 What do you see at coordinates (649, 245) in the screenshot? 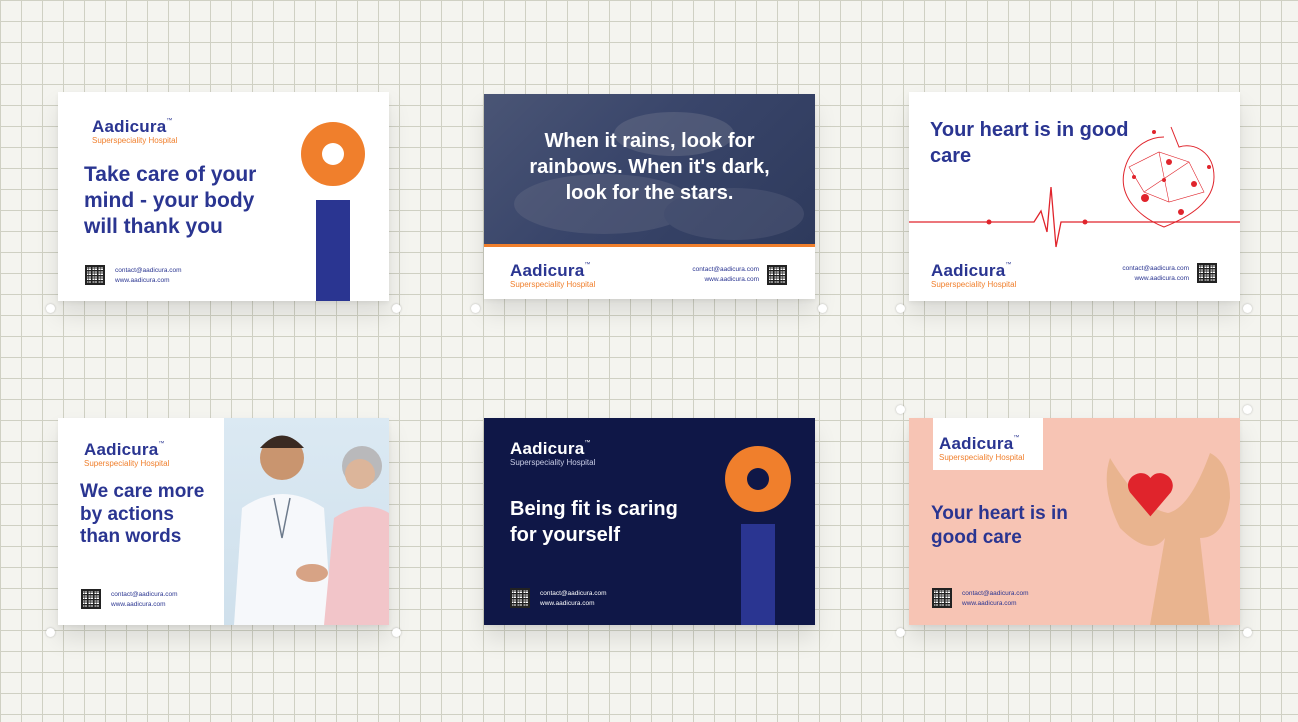
I see `orange-divider` at bounding box center [649, 245].